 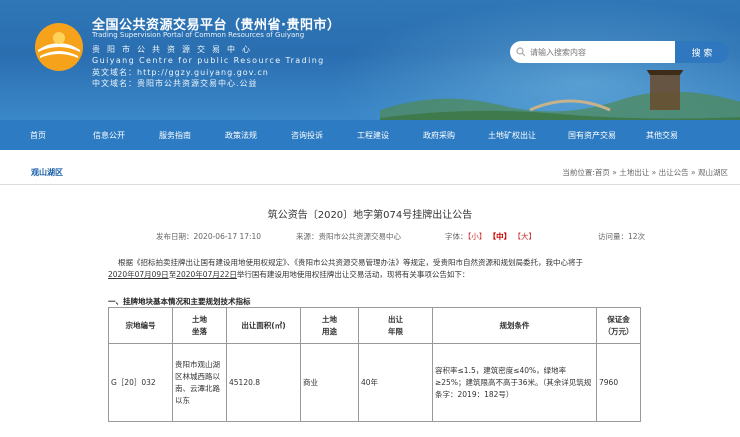 I want to click on search-box: 搜 索, so click(x=619, y=52).